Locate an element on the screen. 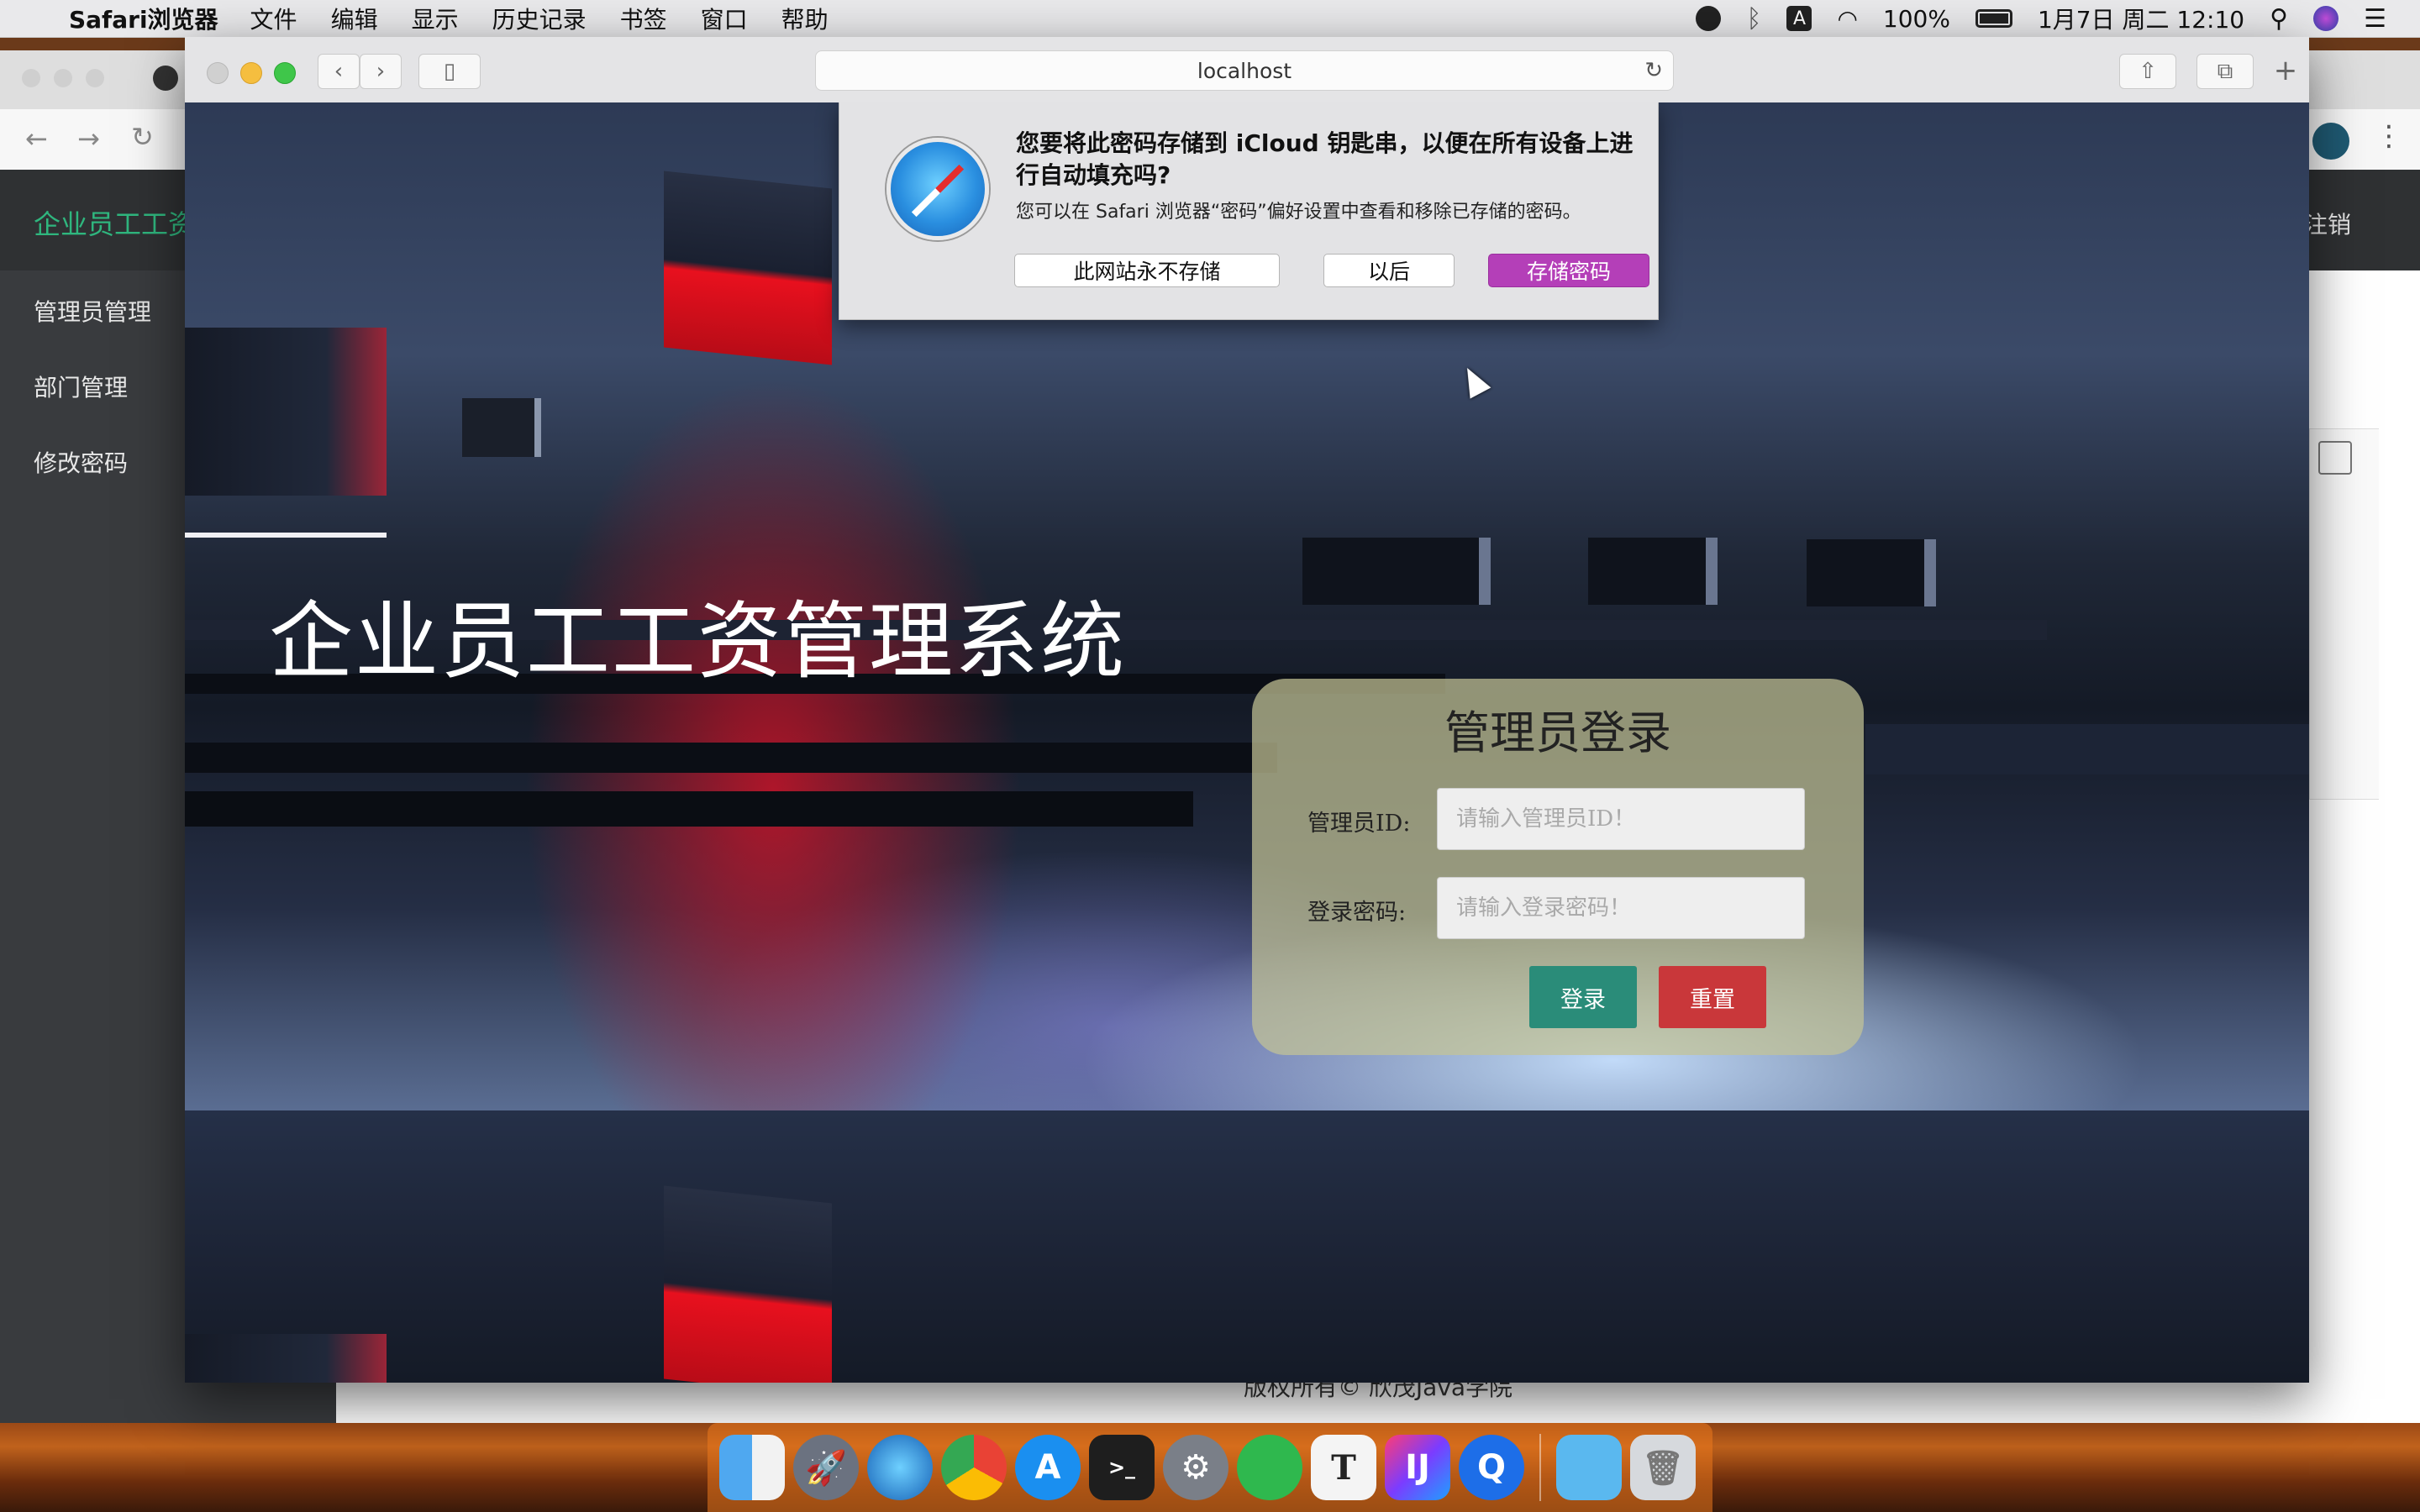 The height and width of the screenshot is (1512, 2420). admin-id-input is located at coordinates (1621, 819).